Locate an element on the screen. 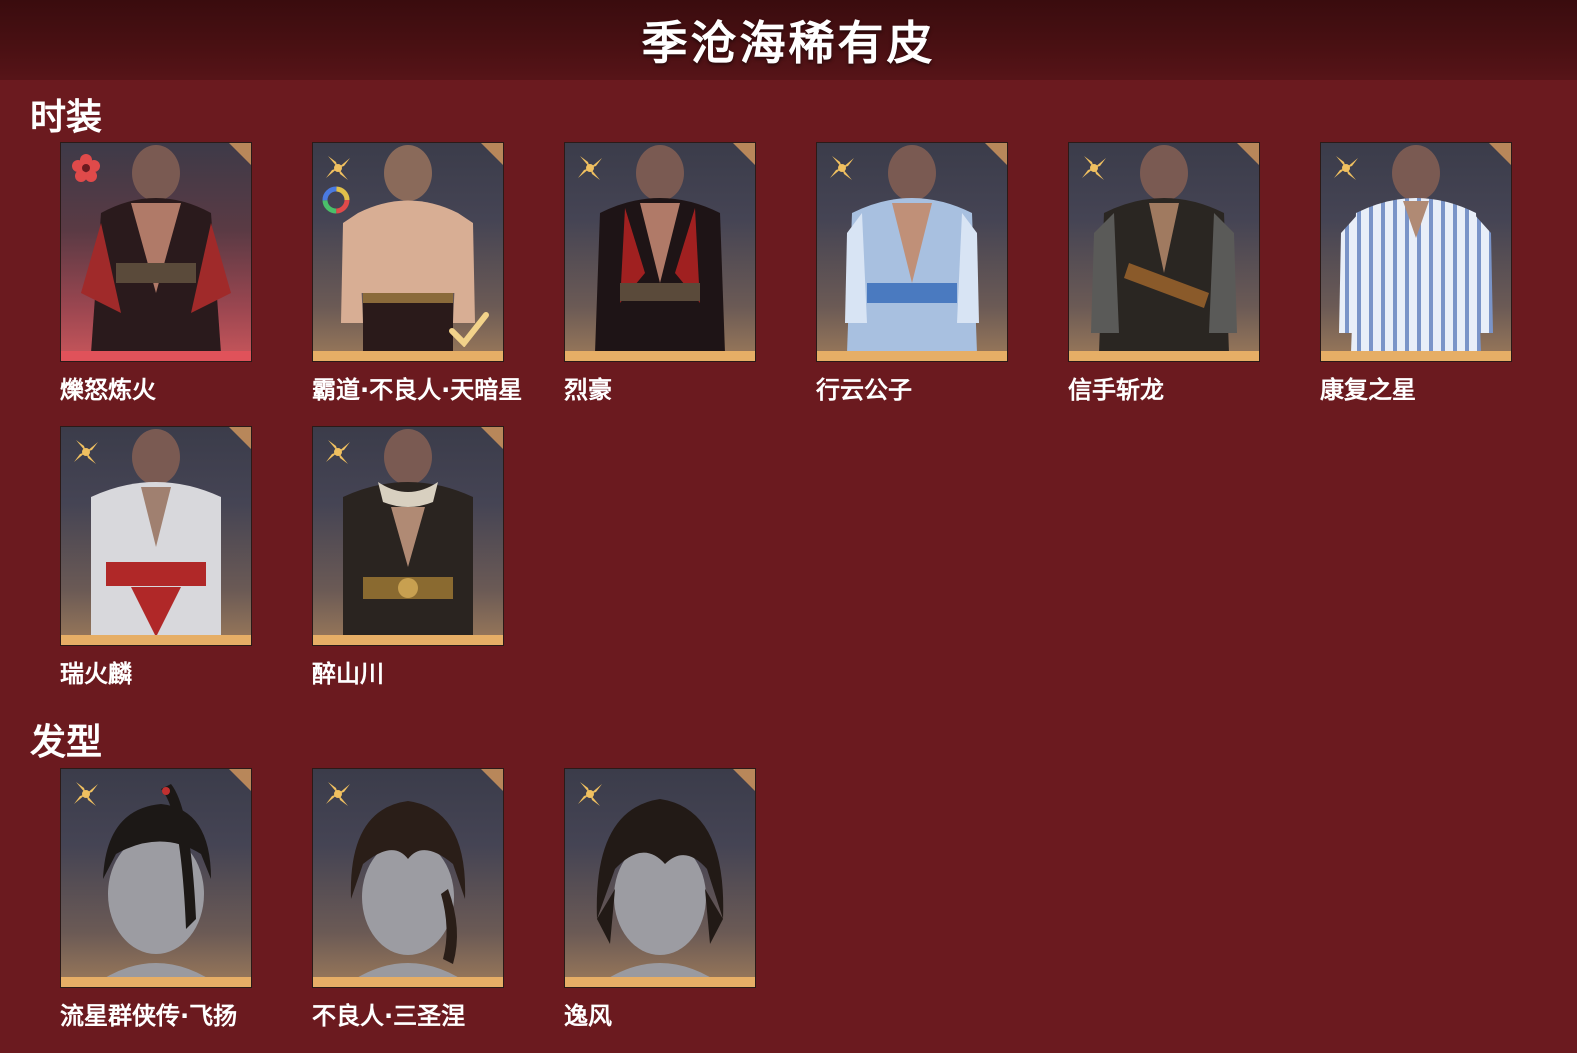 Image resolution: width=1577 pixels, height=1053 pixels. outfit-label: 行云公子 is located at coordinates (864, 390).